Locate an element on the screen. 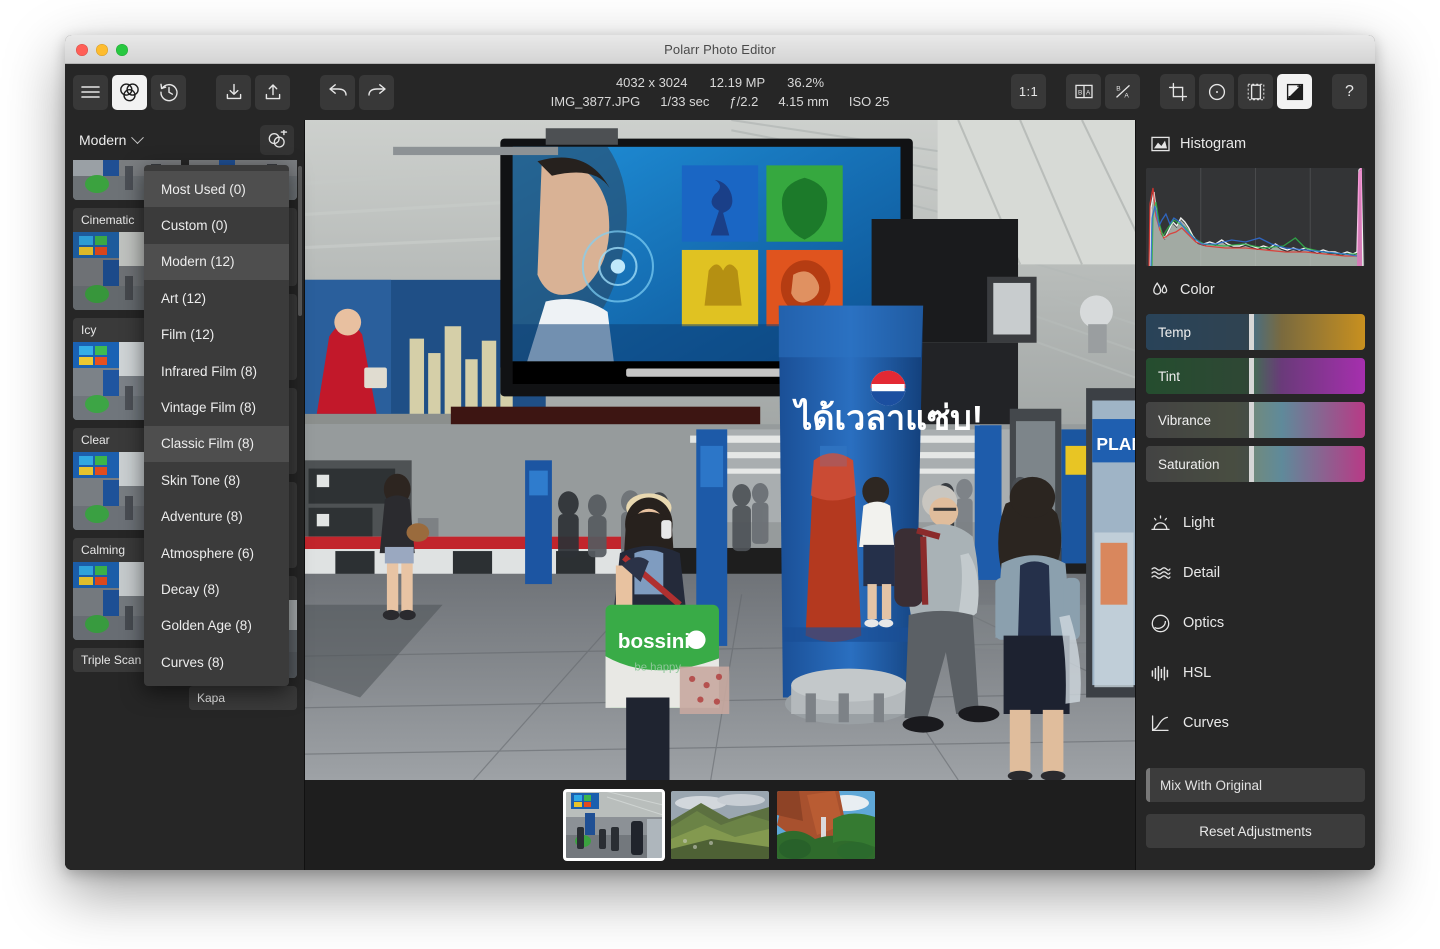 Image resolution: width=1440 pixels, height=949 pixels. histogram-label: Histogram is located at coordinates (1213, 144).